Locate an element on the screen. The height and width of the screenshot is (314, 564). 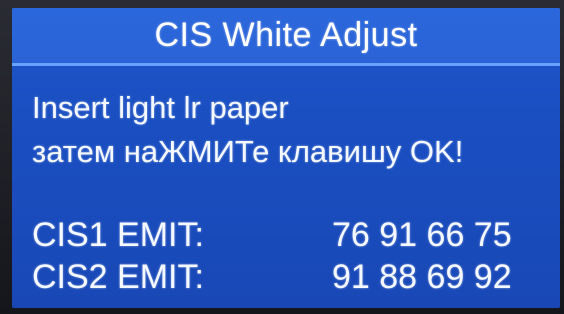
cis2-emit-values: 91 88 69 92 is located at coordinates (422, 277).